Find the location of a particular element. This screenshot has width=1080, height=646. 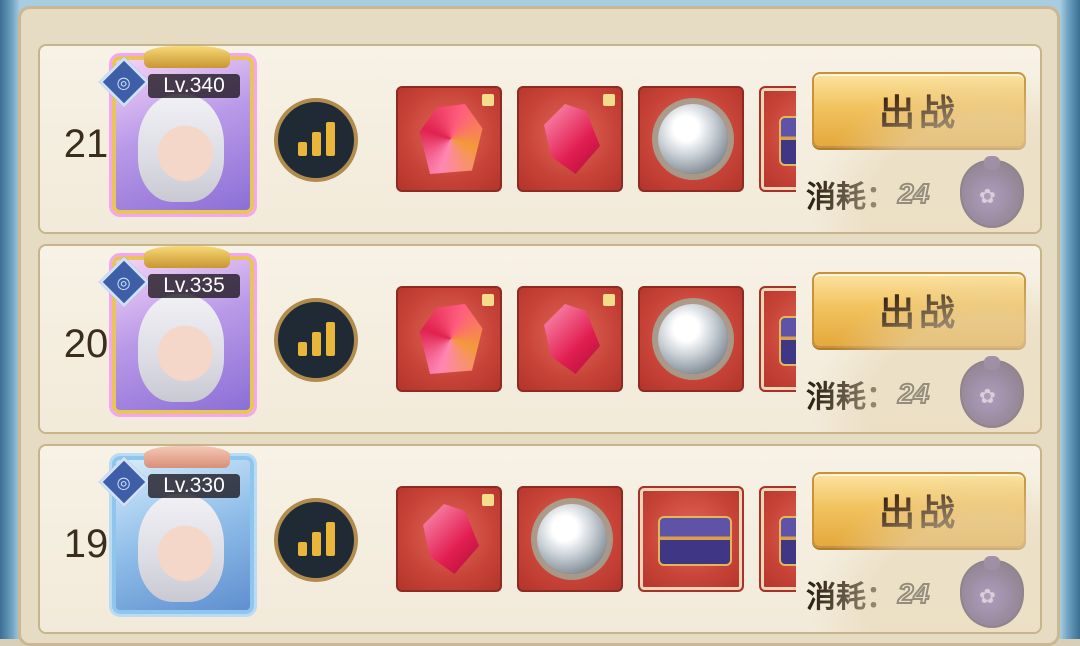

rank-number: 19 is located at coordinates (86, 544).